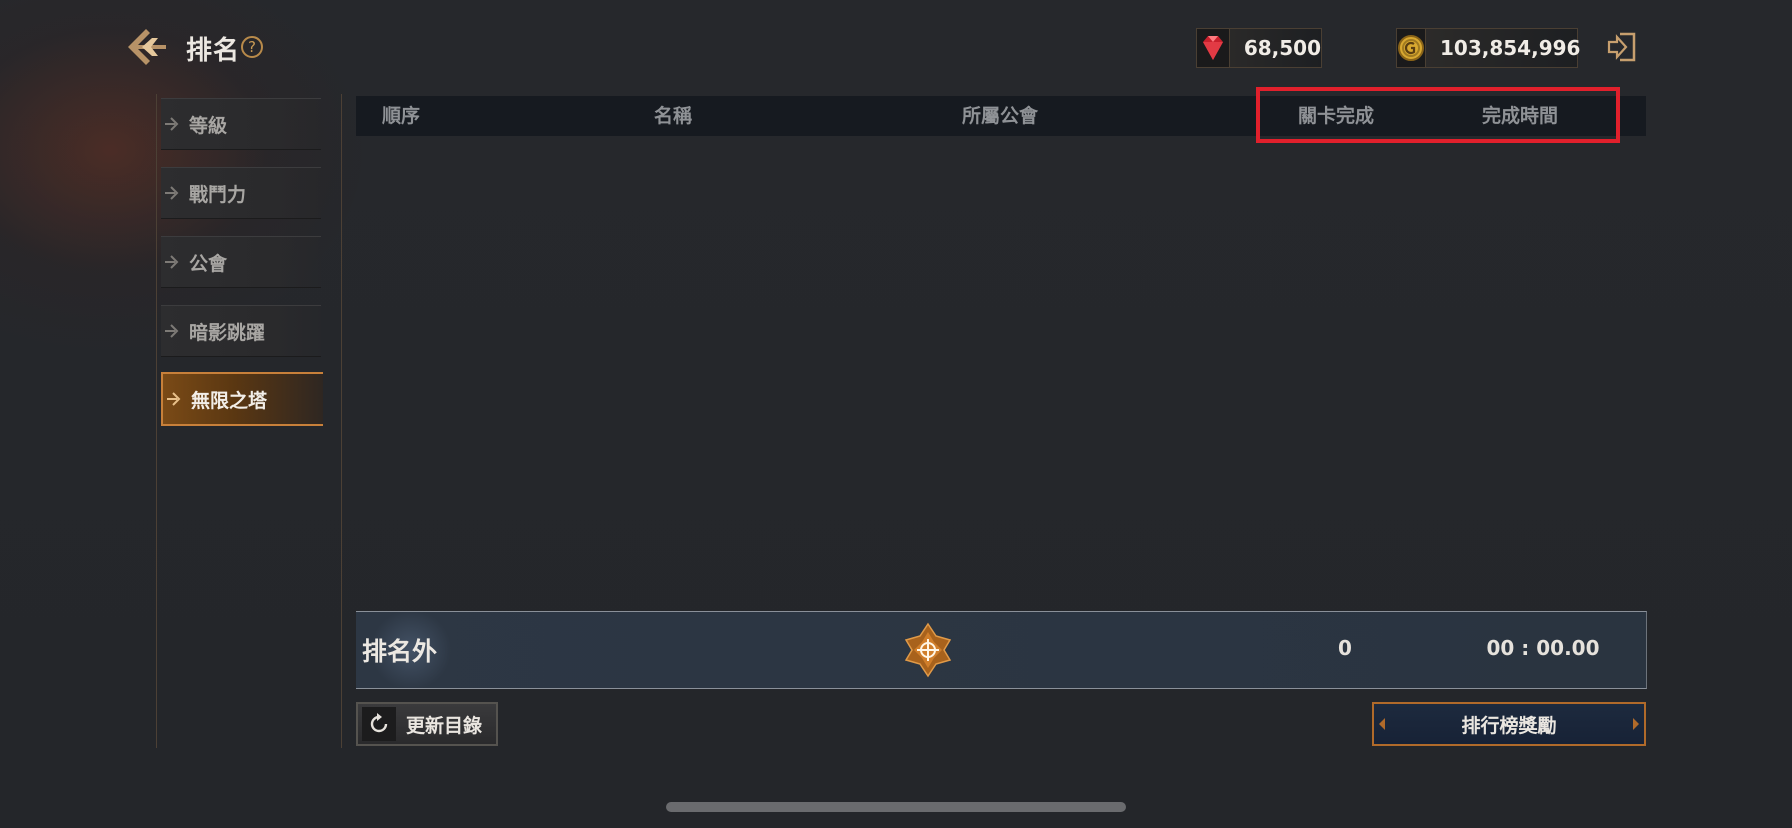 The width and height of the screenshot is (1792, 828). Describe the element at coordinates (1000, 116) in the screenshot. I see `column-guild: 所屬公會` at that location.